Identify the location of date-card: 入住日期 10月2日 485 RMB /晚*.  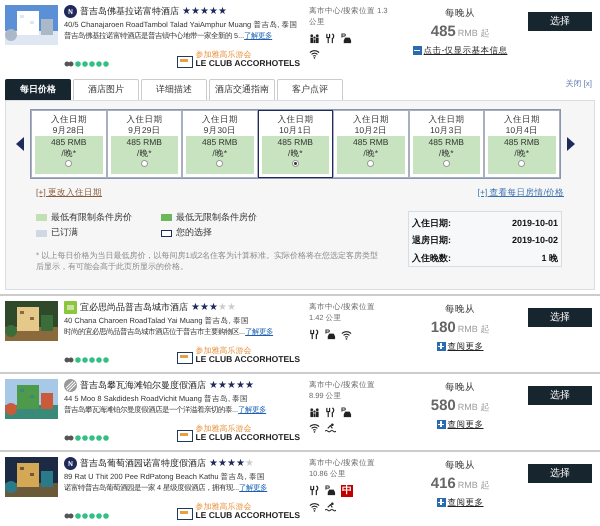
(370, 144).